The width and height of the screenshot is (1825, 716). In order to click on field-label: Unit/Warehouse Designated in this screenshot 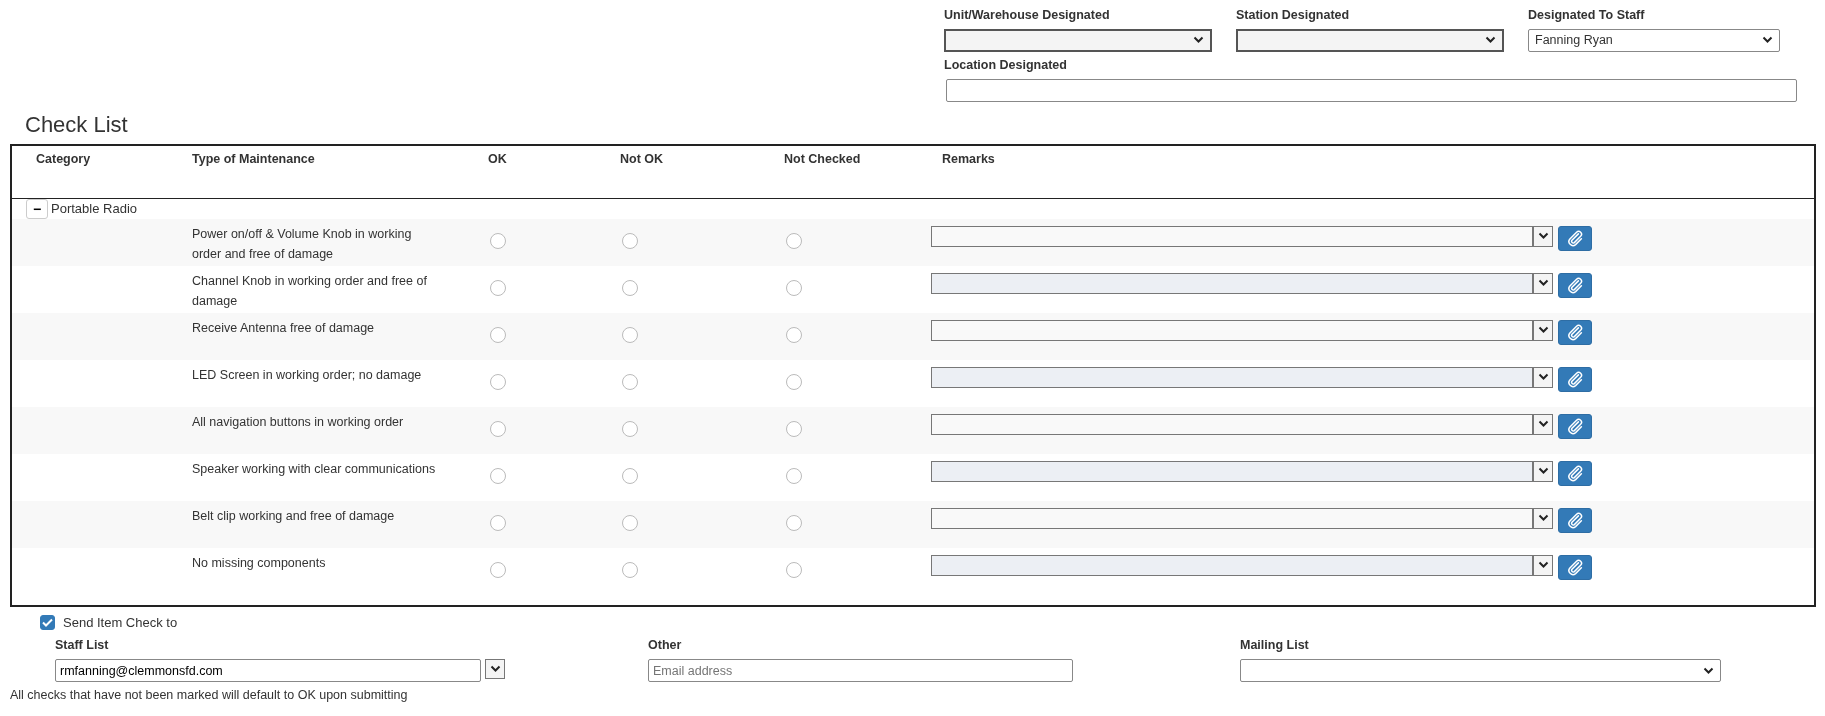, I will do `click(1027, 15)`.